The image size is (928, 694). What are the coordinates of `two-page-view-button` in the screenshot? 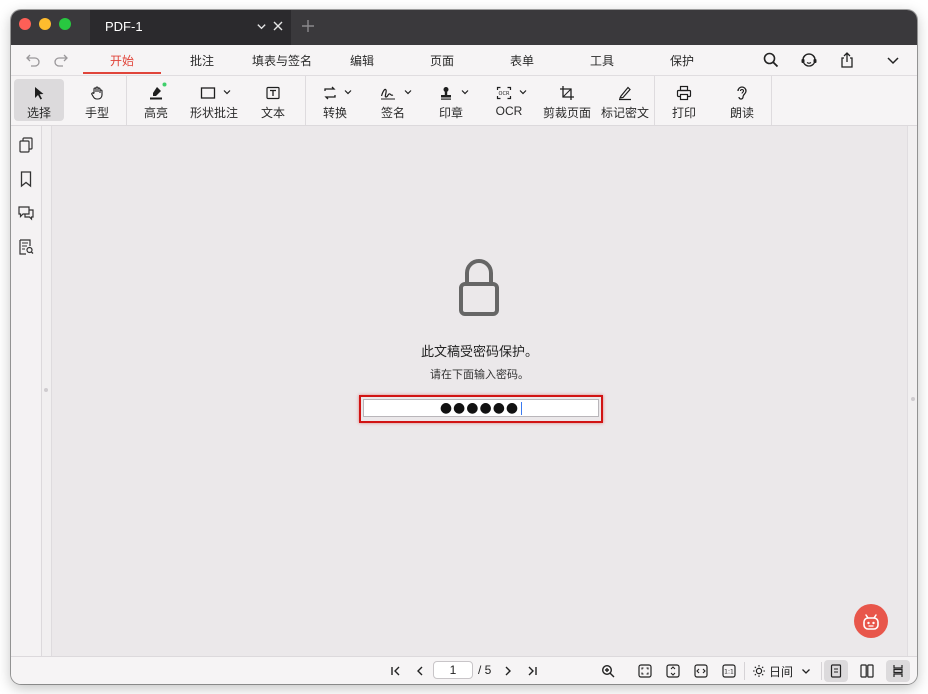 It's located at (867, 671).